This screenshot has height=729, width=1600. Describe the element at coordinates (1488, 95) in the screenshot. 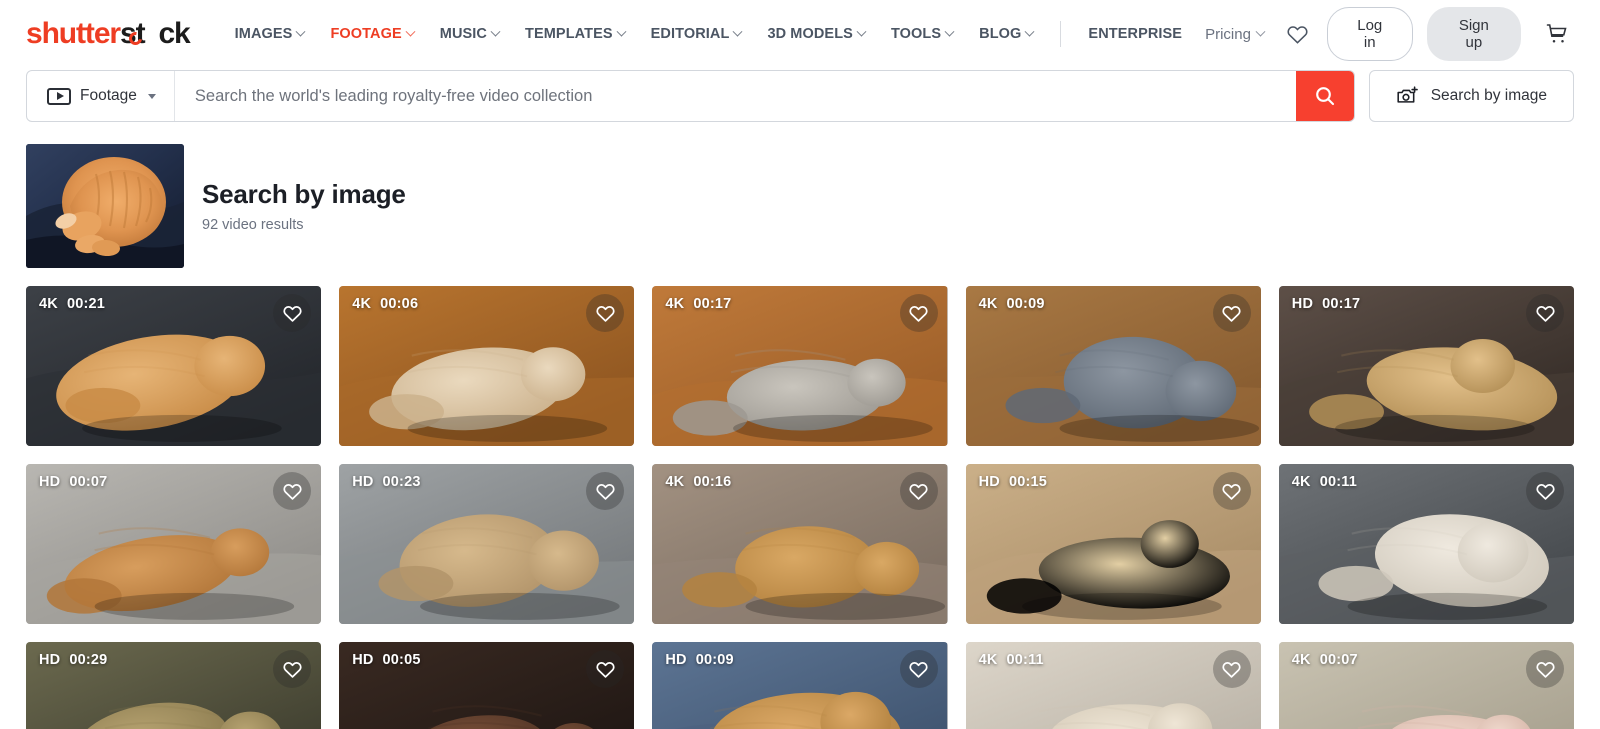

I see `search-by-image-label: Search by image` at that location.